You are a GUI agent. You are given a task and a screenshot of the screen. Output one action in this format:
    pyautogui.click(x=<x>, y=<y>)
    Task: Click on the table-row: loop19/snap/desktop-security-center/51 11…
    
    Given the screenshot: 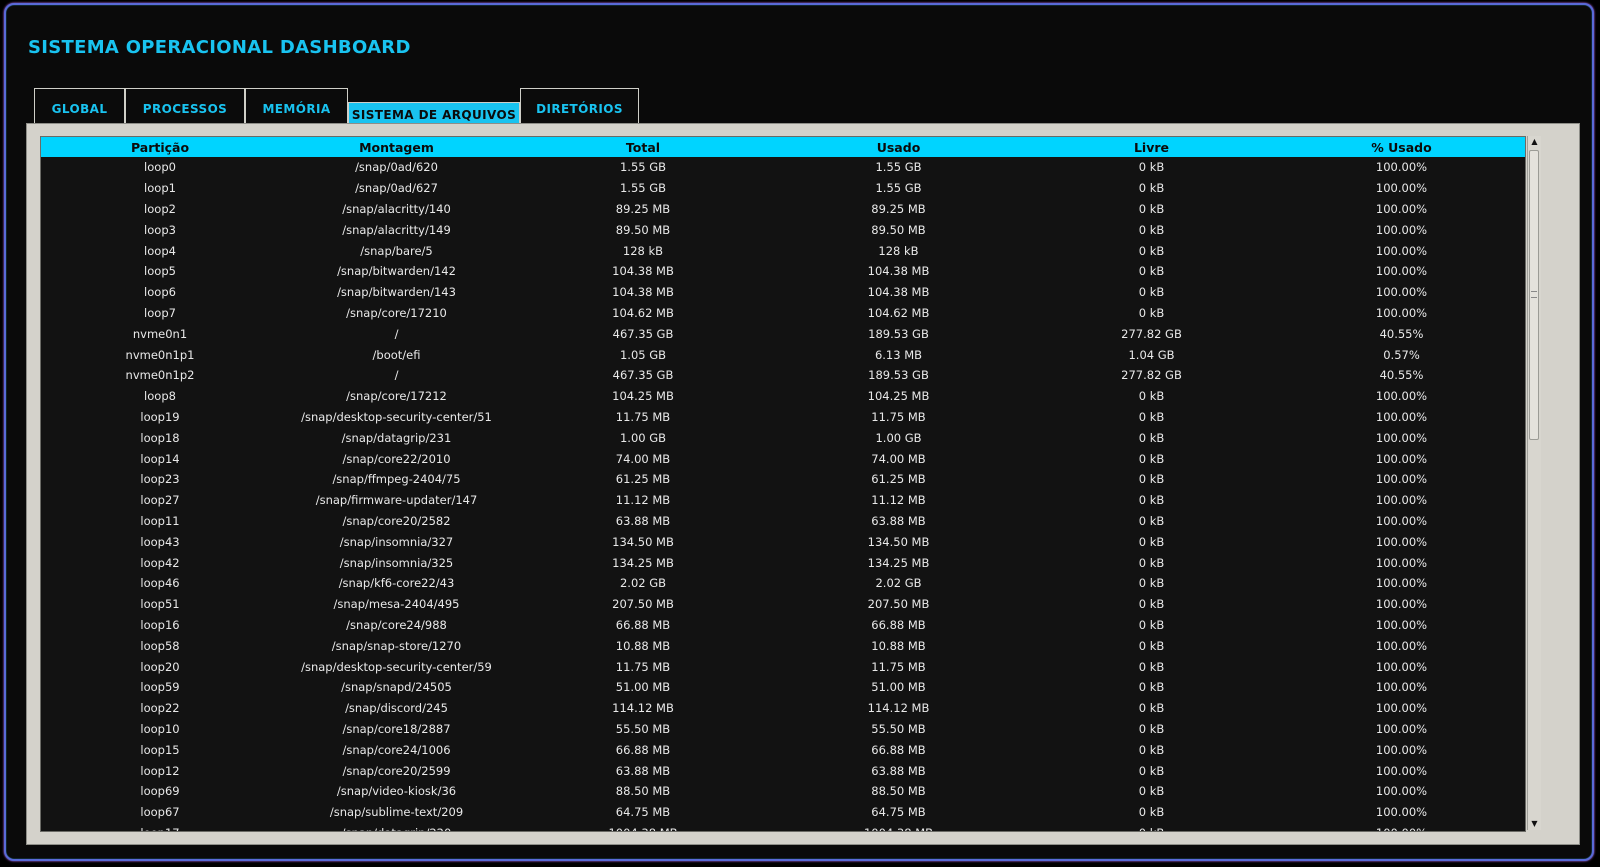 What is the action you would take?
    pyautogui.click(x=783, y=417)
    